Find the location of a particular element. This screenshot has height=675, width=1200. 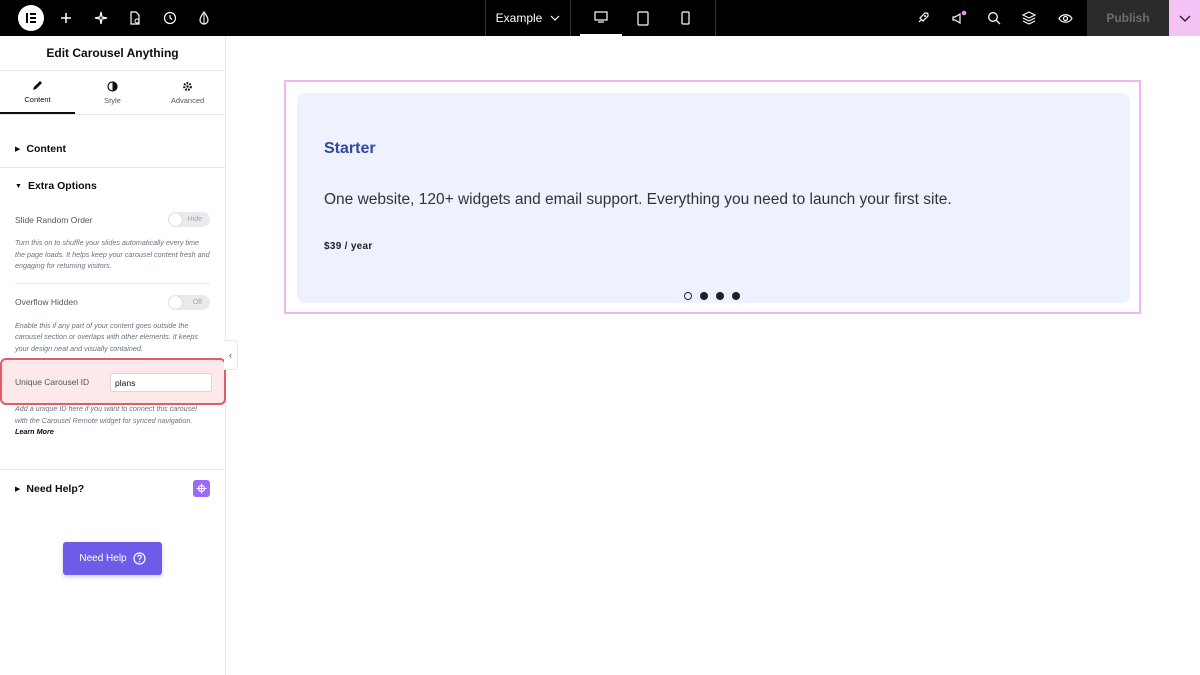

section-extra-options: ▼ Extra Options is located at coordinates (112, 186).